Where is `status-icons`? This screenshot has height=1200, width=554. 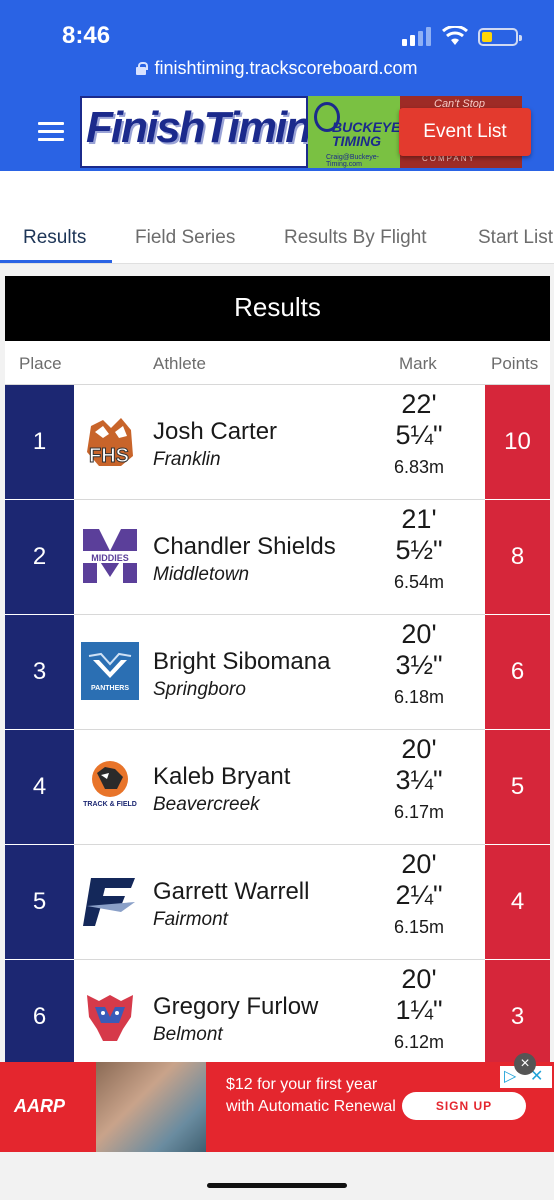 status-icons is located at coordinates (462, 37).